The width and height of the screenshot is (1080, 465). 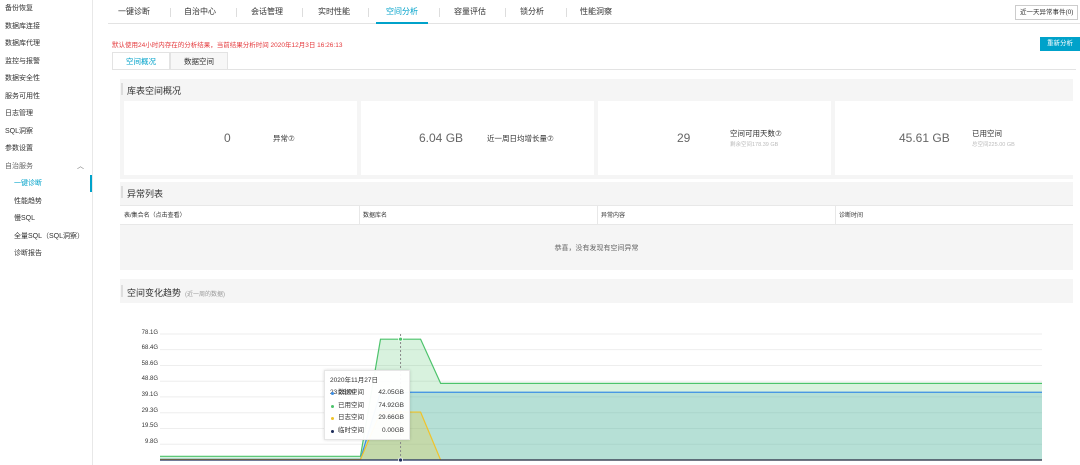 I want to click on tooltip-series-value: 42.05GB, so click(x=391, y=392).